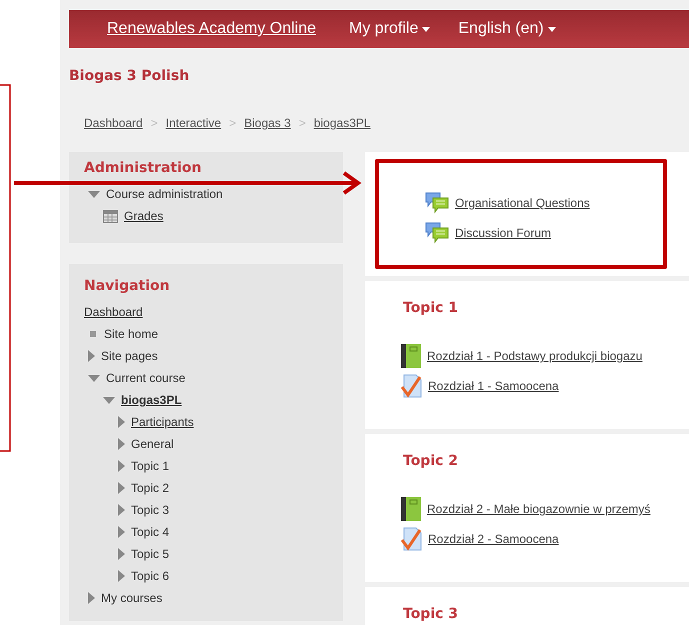  I want to click on nav-item: Topic 5, so click(150, 554).